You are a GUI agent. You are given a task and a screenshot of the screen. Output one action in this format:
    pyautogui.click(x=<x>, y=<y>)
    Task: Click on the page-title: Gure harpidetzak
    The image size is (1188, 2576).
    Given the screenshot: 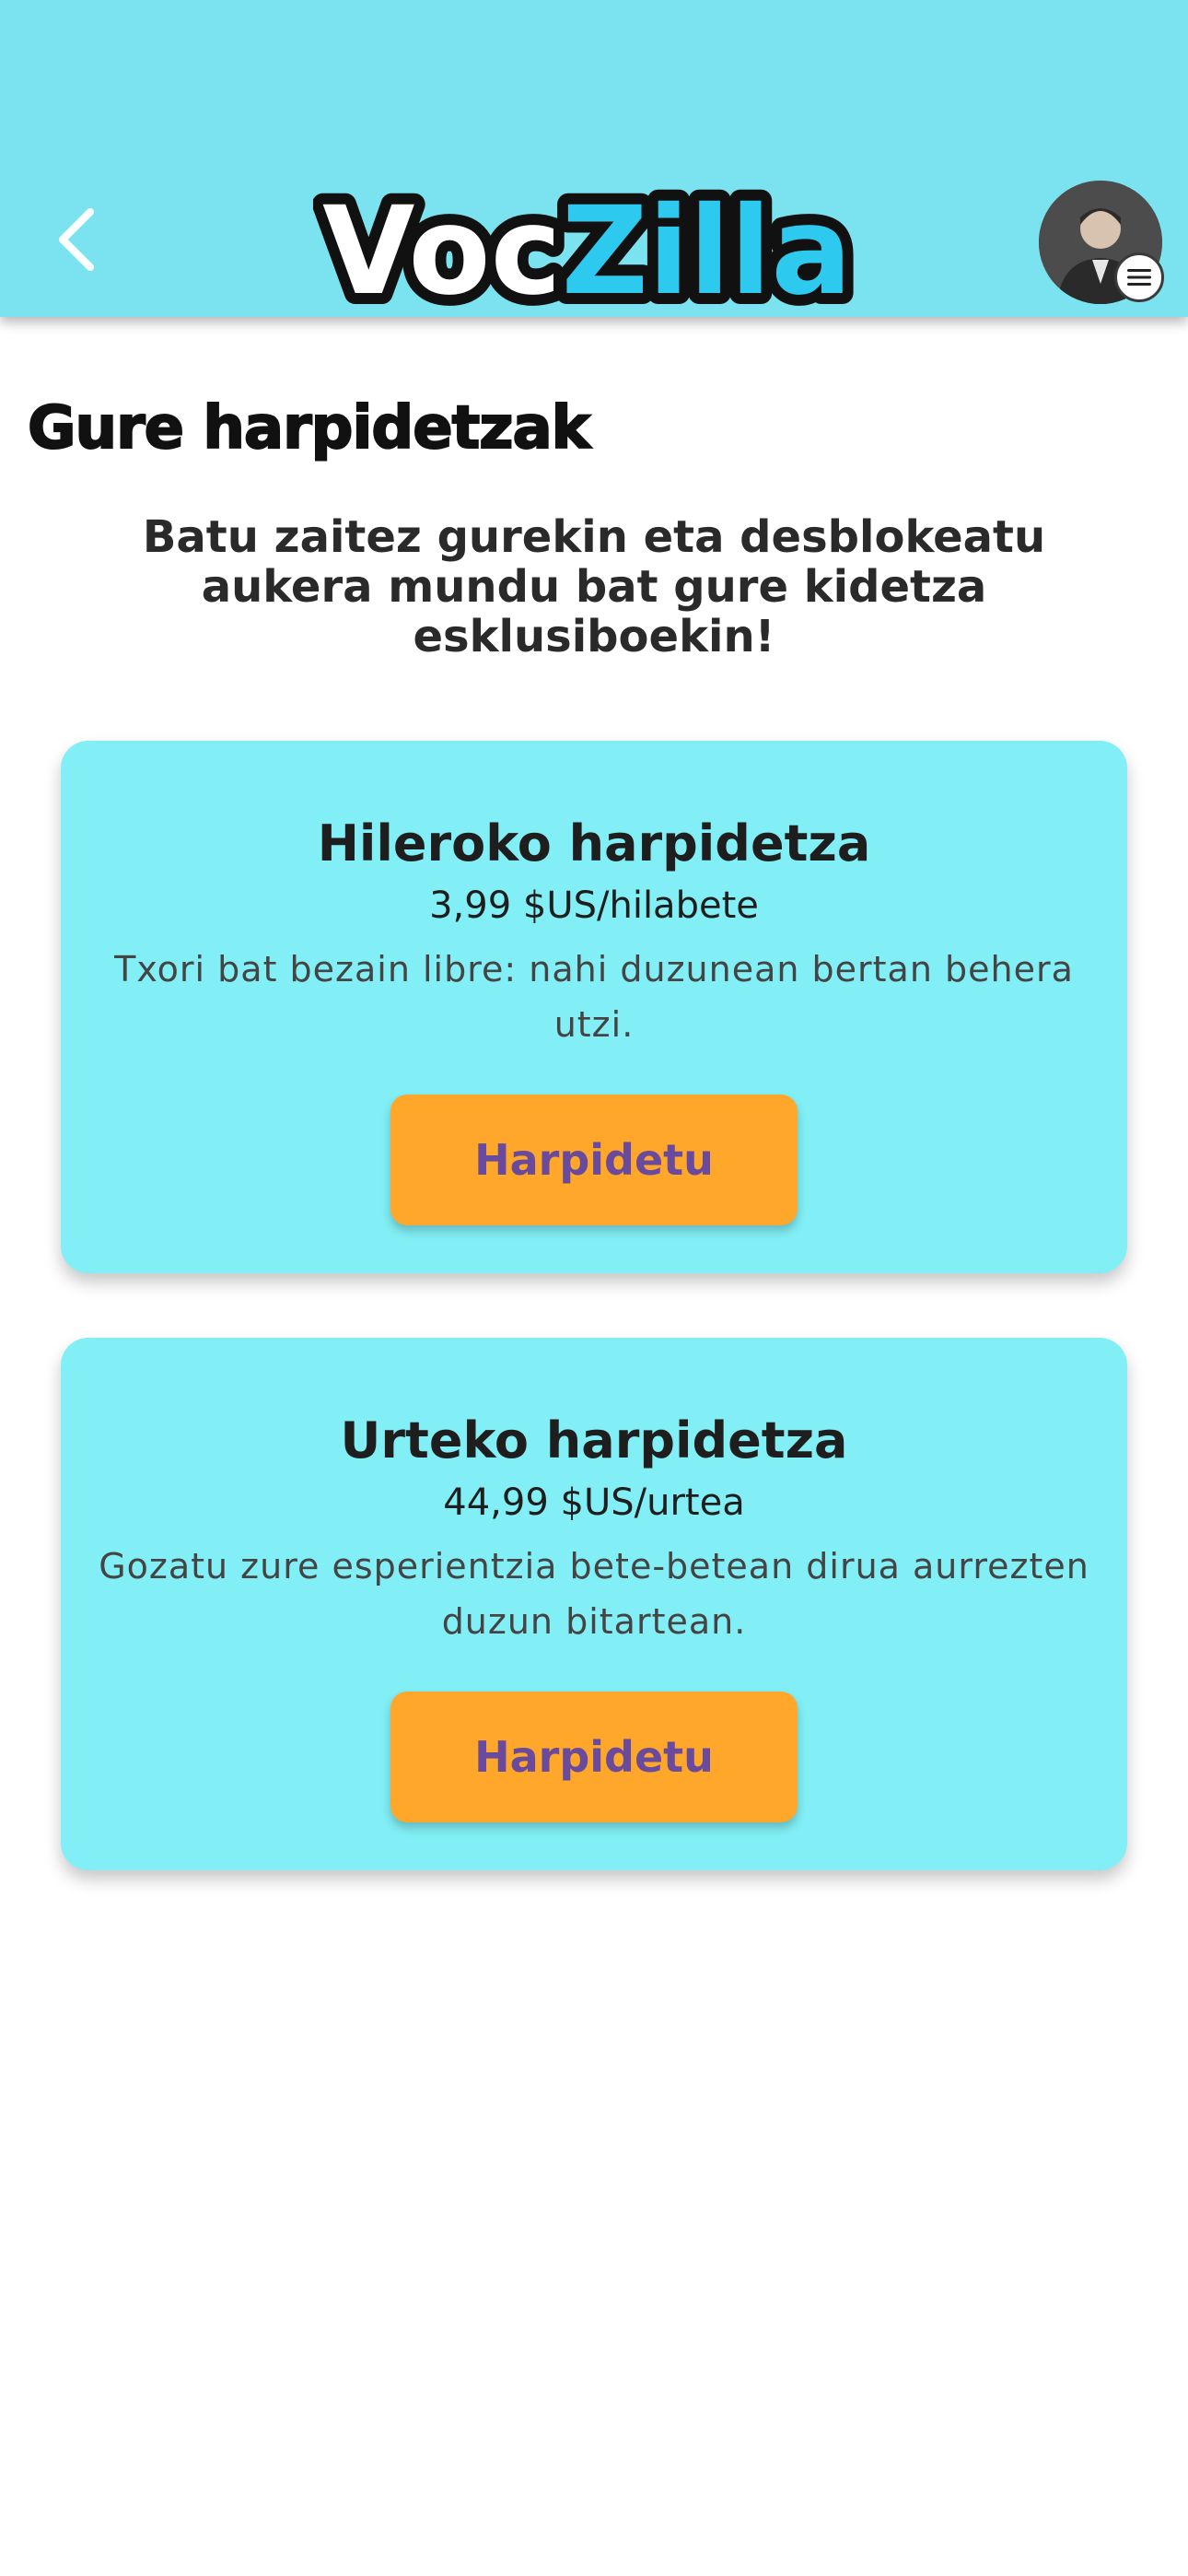 What is the action you would take?
    pyautogui.click(x=309, y=428)
    